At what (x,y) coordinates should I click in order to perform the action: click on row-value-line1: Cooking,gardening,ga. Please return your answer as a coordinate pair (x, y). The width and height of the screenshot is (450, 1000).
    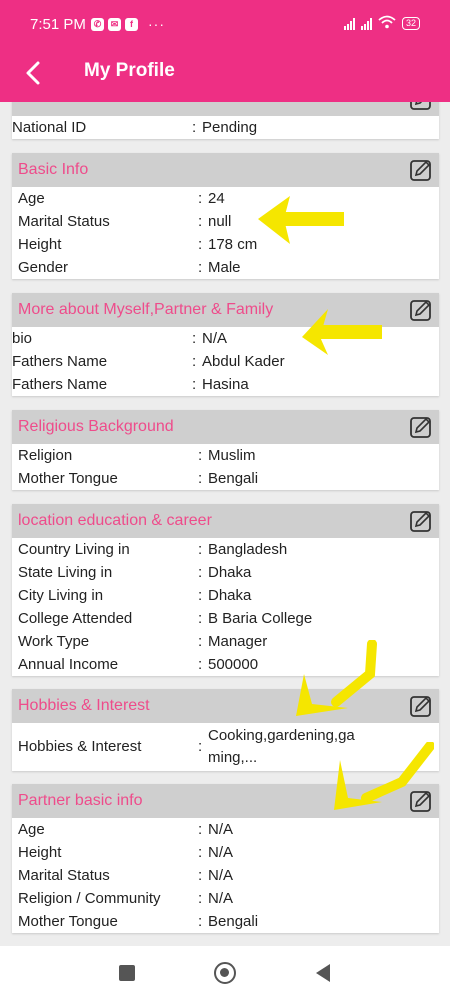
    Looking at the image, I should click on (281, 735).